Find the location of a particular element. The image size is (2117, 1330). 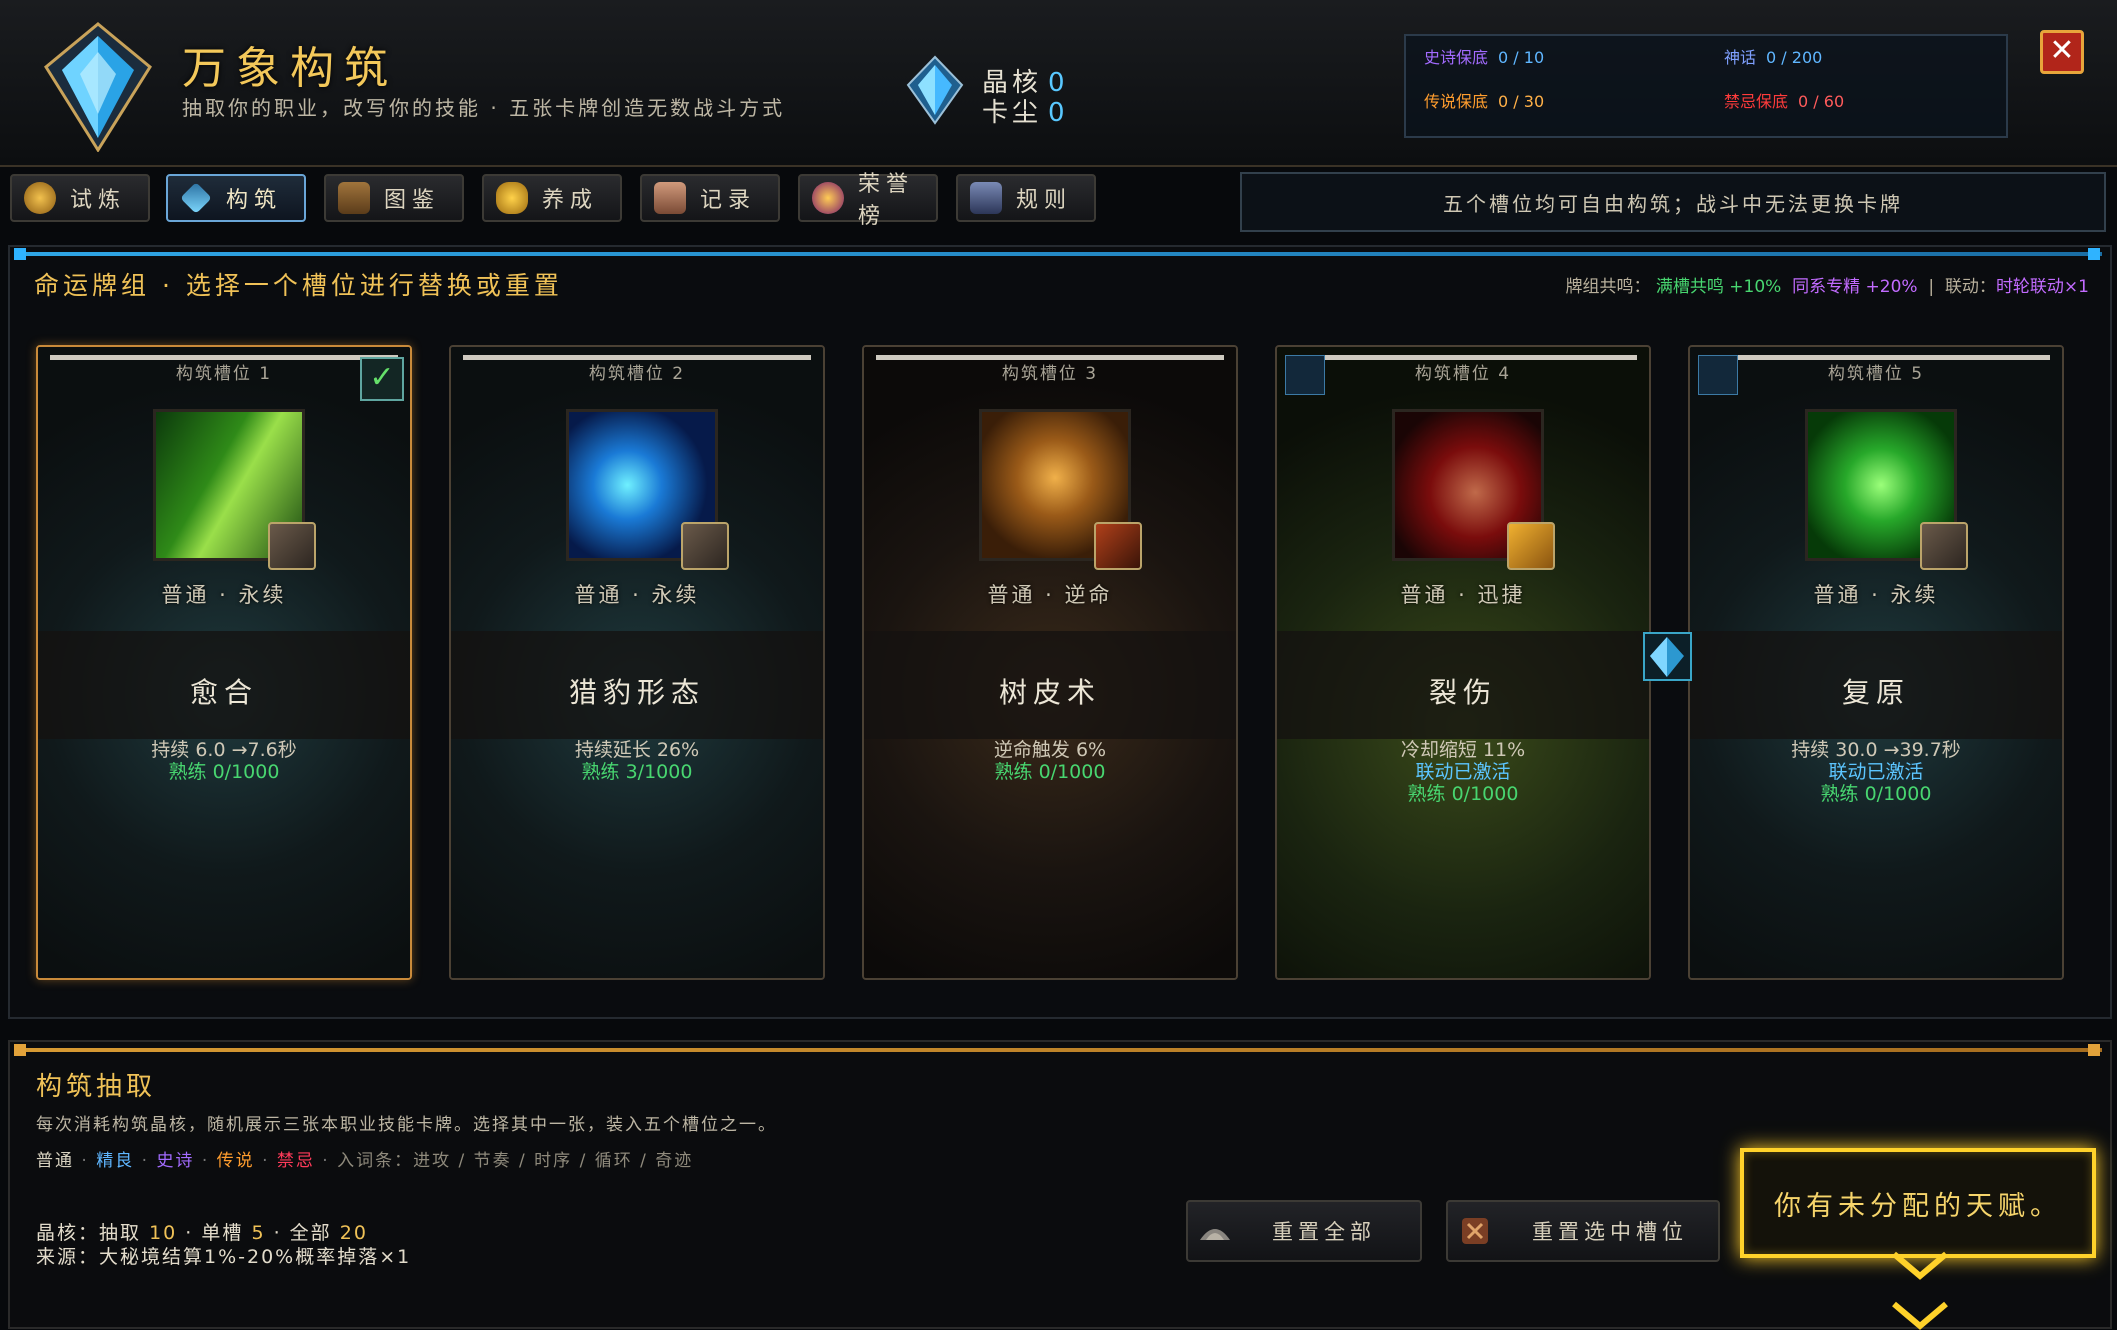

reset-all-button: 重置全部 is located at coordinates (1304, 1231).